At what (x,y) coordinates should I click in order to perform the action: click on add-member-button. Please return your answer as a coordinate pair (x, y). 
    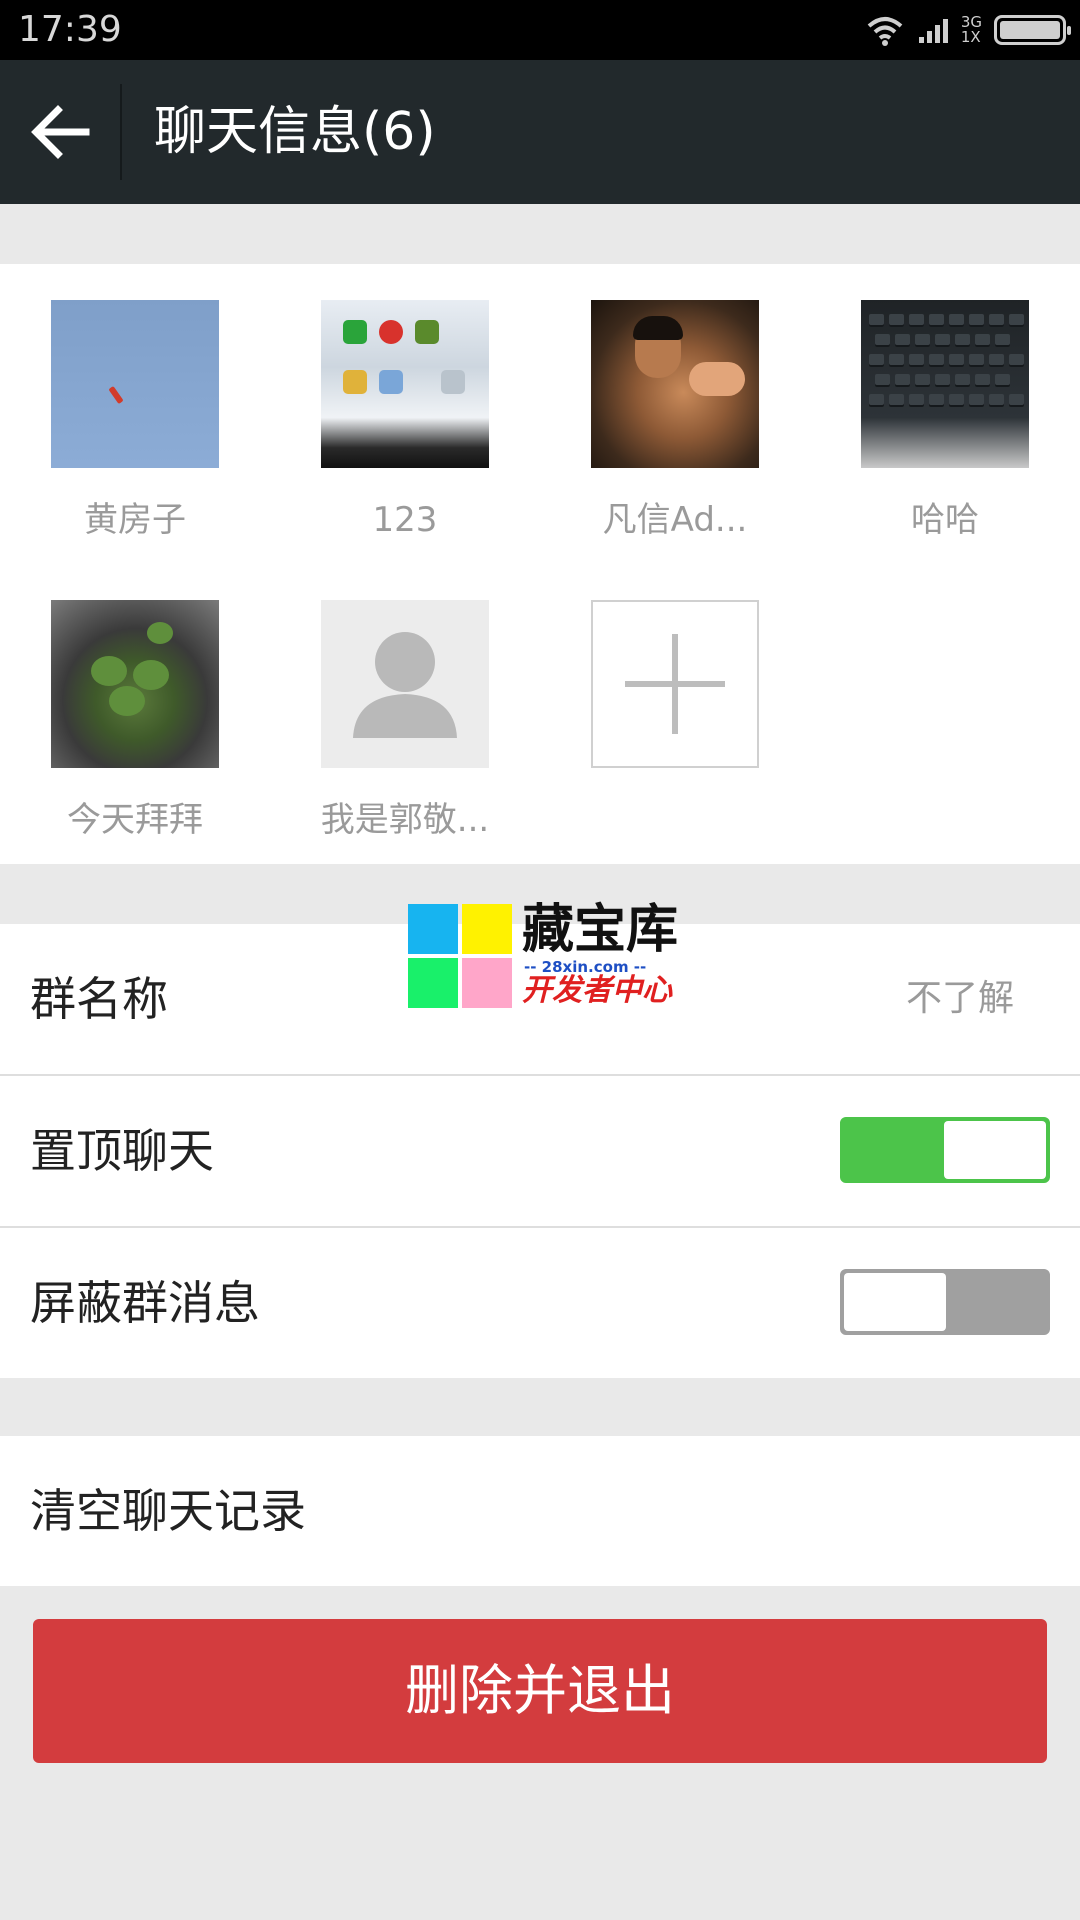
    Looking at the image, I should click on (675, 684).